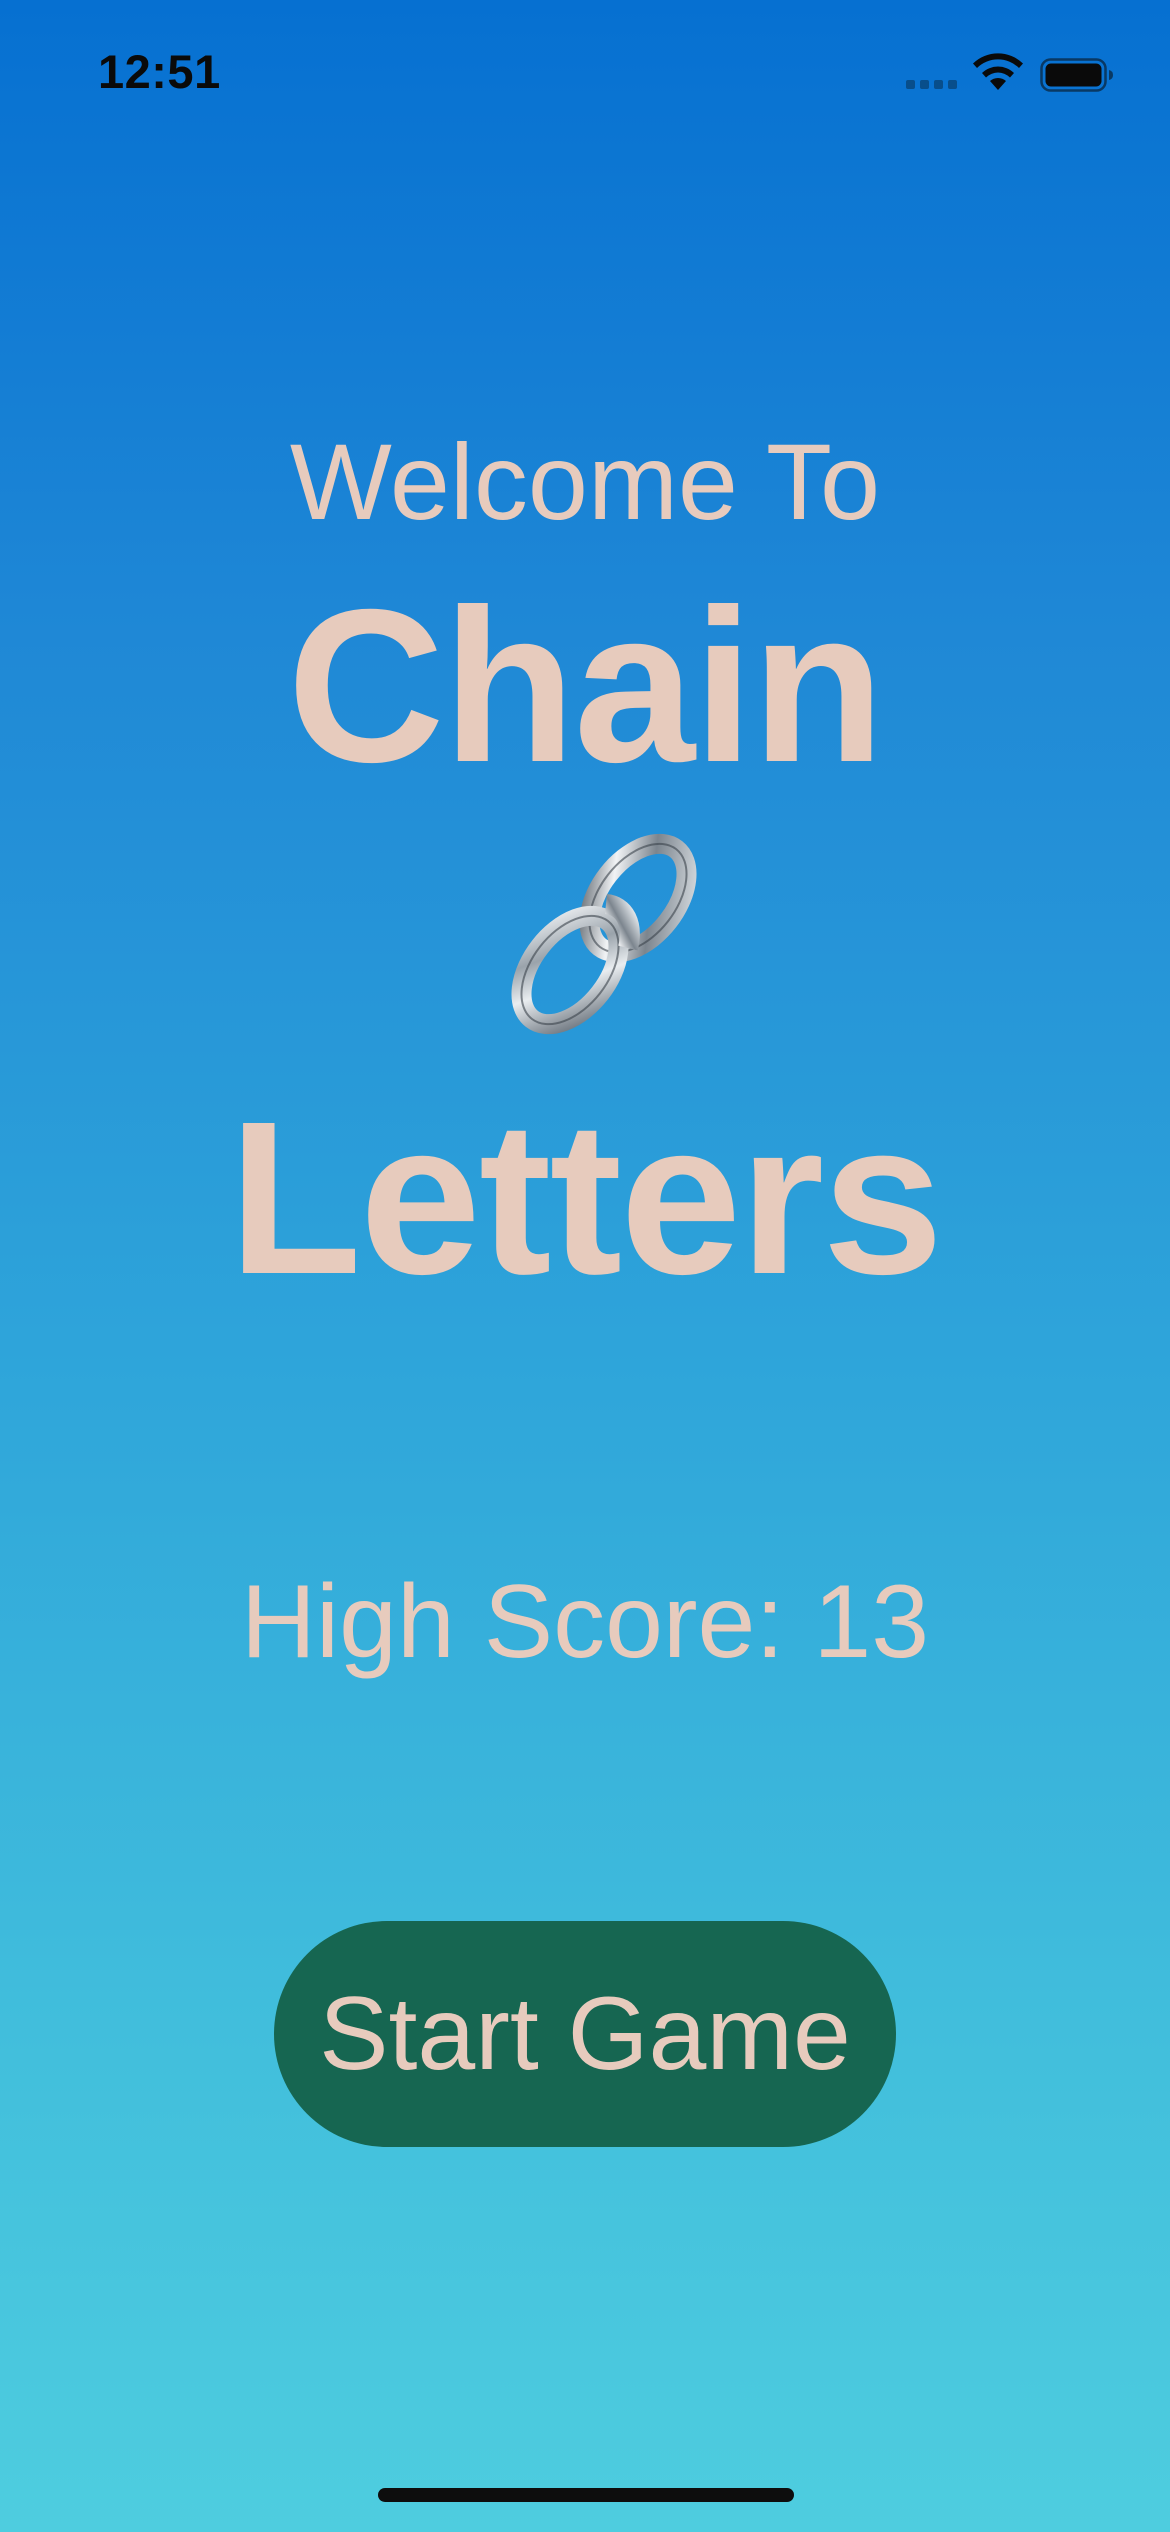 The image size is (1170, 2532). Describe the element at coordinates (604, 934) in the screenshot. I see `link-emoji-icon` at that location.